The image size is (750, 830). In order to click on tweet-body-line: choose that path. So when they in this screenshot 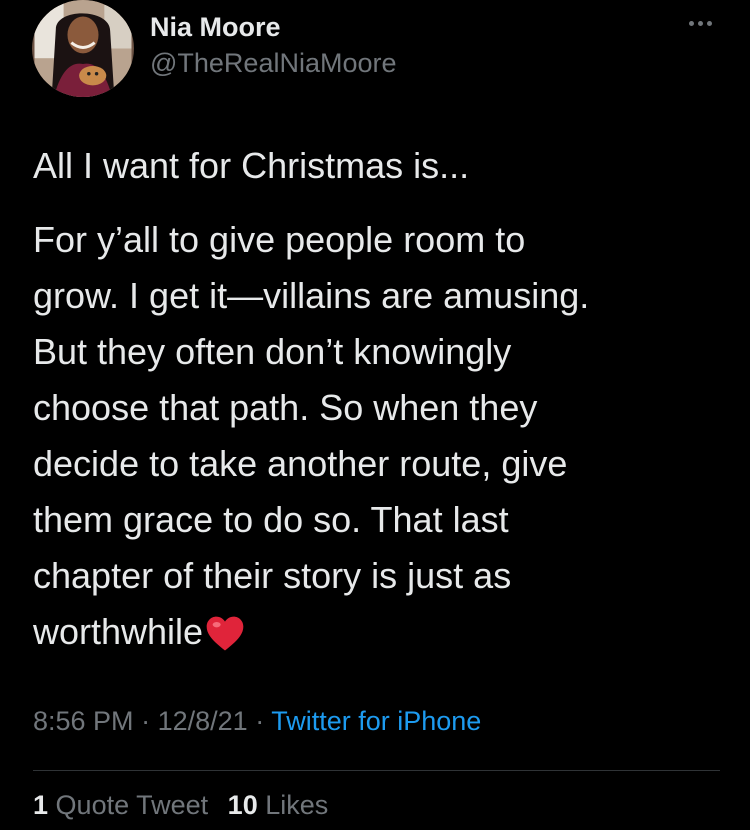, I will do `click(285, 407)`.